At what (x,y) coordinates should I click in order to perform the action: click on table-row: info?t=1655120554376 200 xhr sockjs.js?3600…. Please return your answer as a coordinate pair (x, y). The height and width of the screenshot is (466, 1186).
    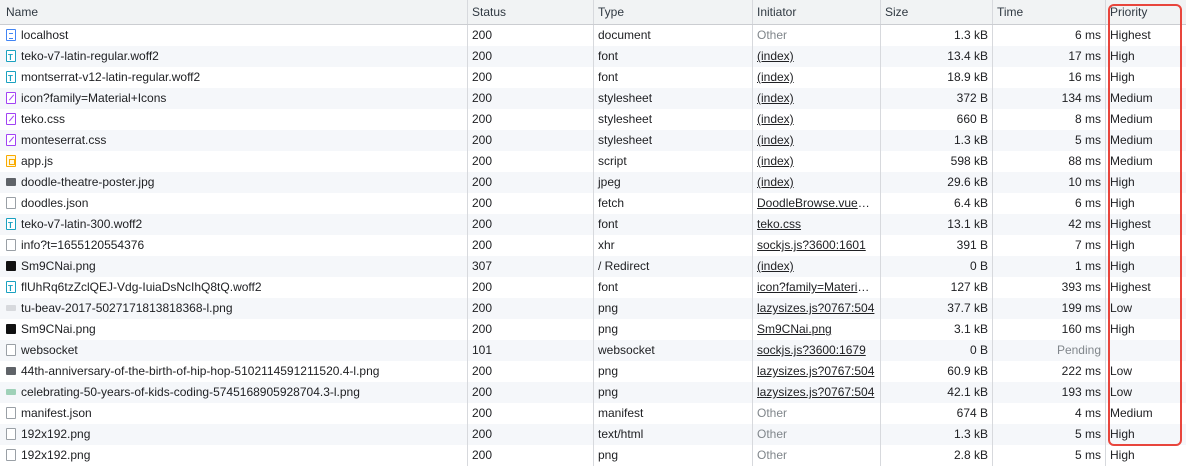
    Looking at the image, I should click on (593, 245).